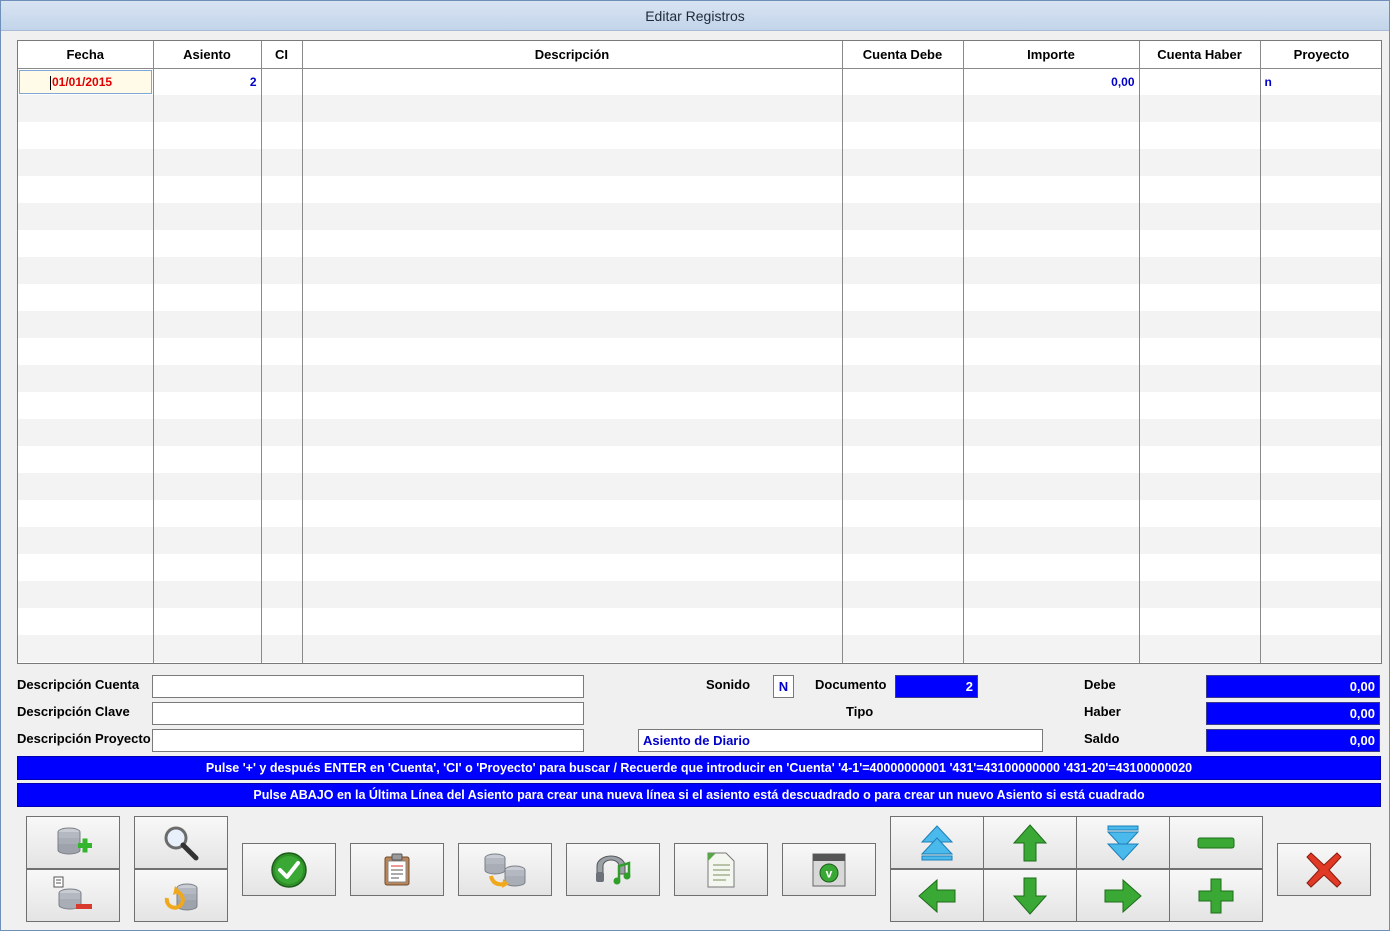  What do you see at coordinates (1123, 842) in the screenshot?
I see `last-record-button` at bounding box center [1123, 842].